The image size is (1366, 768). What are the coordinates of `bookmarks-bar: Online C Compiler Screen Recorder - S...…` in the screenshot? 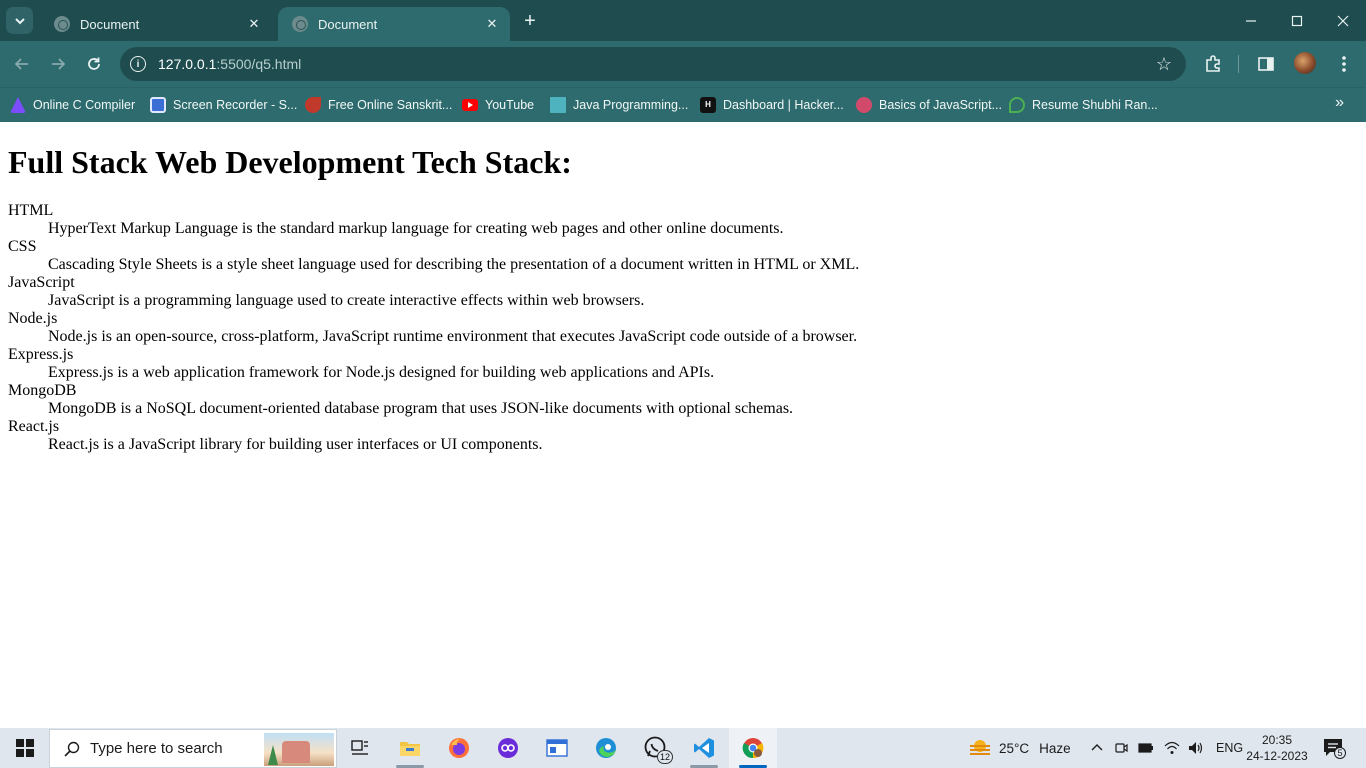 It's located at (683, 104).